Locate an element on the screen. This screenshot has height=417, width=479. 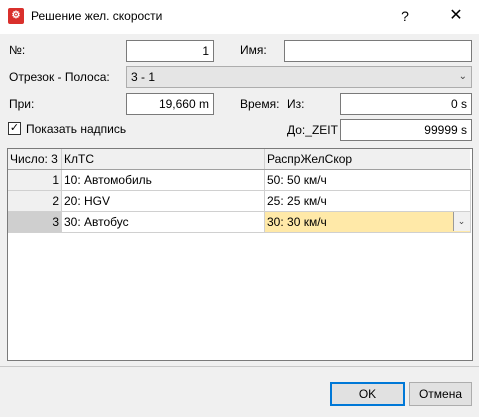
table-header: Число: 3 КлТС РаспрЖелСкор is located at coordinates (239, 159).